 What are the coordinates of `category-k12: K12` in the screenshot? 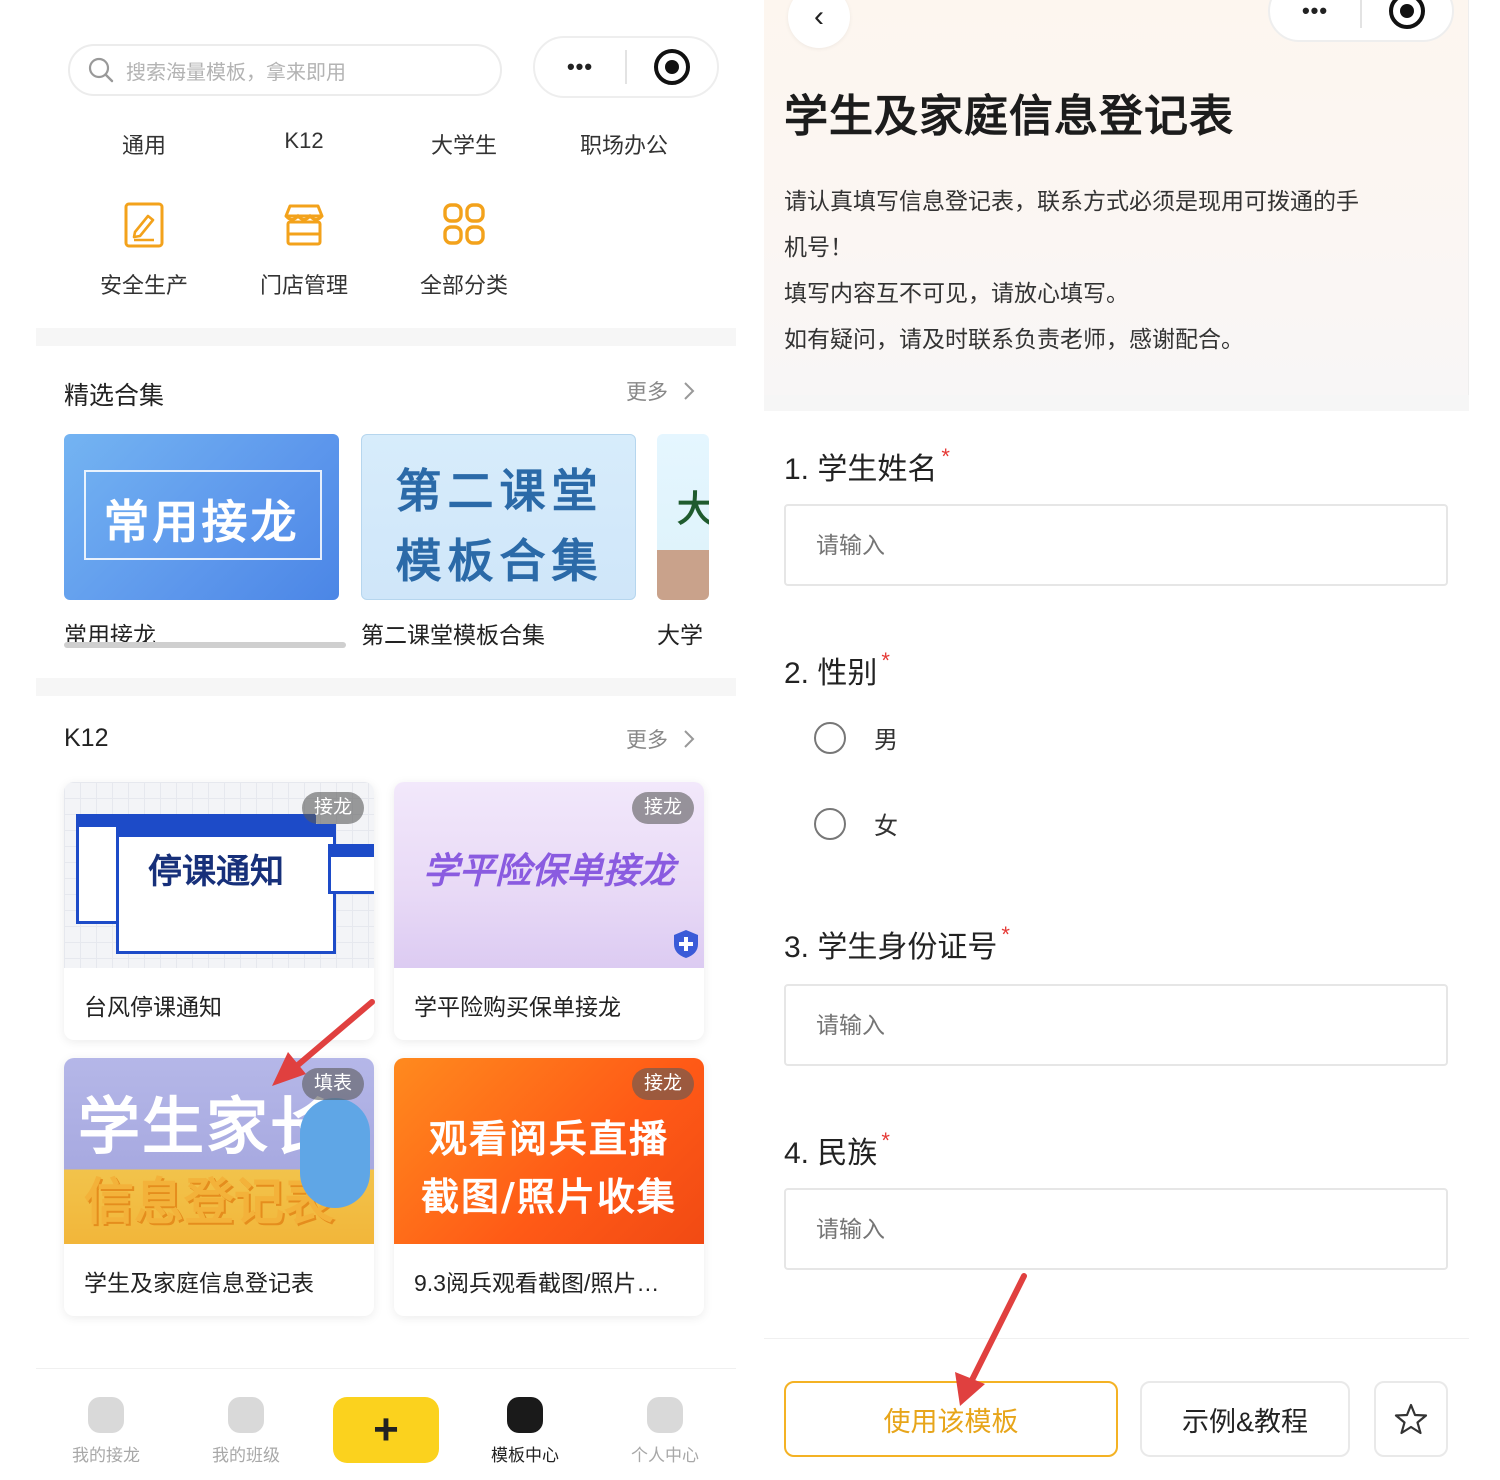 It's located at (304, 144).